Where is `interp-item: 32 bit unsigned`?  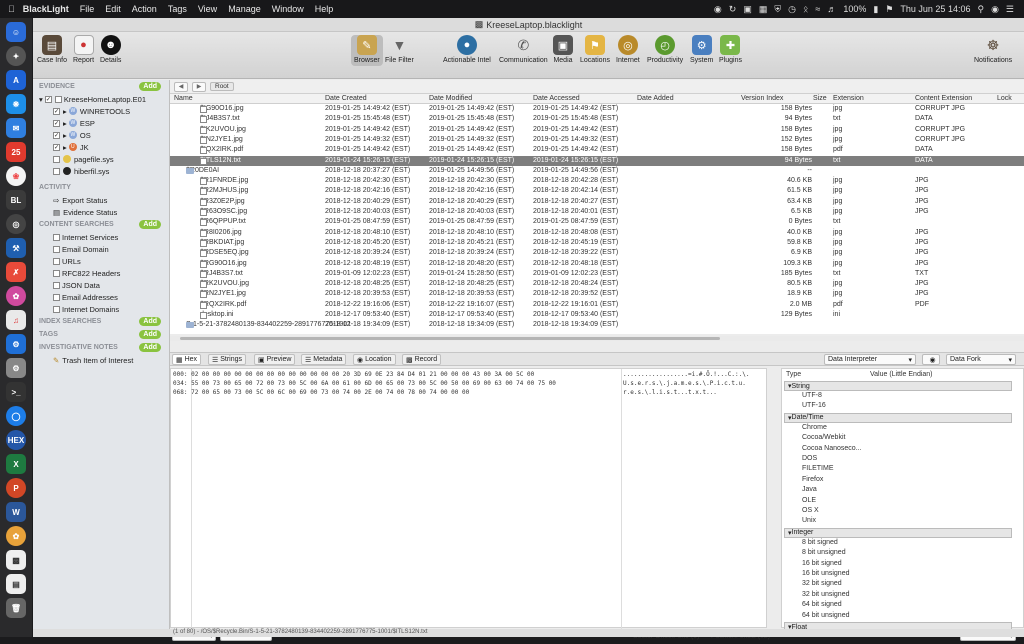 interp-item: 32 bit unsigned is located at coordinates (825, 594).